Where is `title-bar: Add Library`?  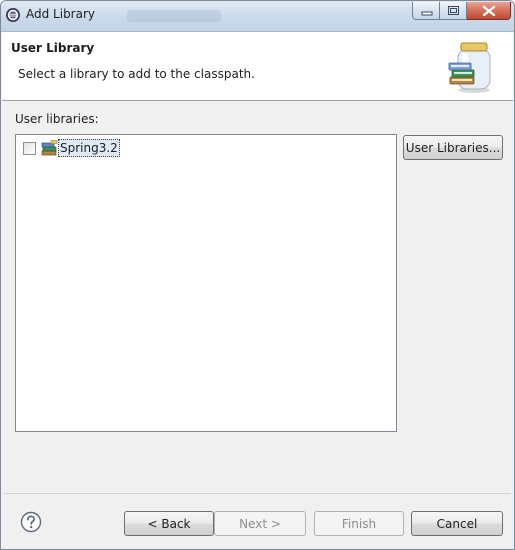
title-bar: Add Library is located at coordinates (257, 16).